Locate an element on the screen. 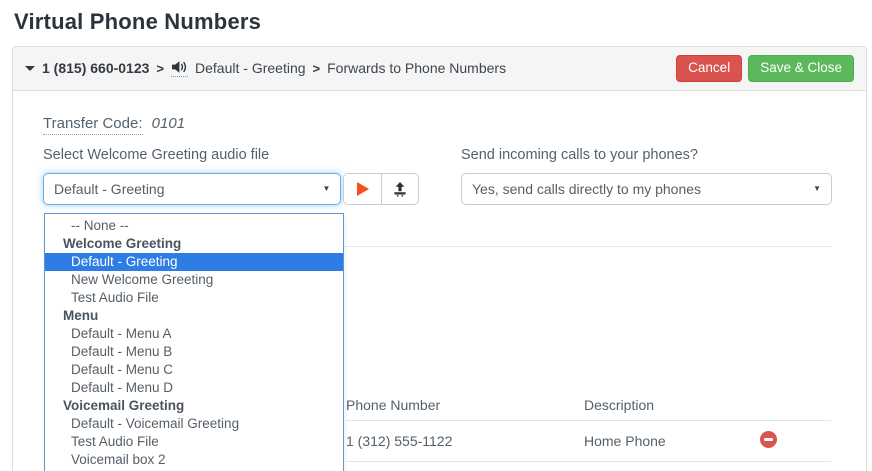  page-title: Virtual Phone Numbers is located at coordinates (138, 21).